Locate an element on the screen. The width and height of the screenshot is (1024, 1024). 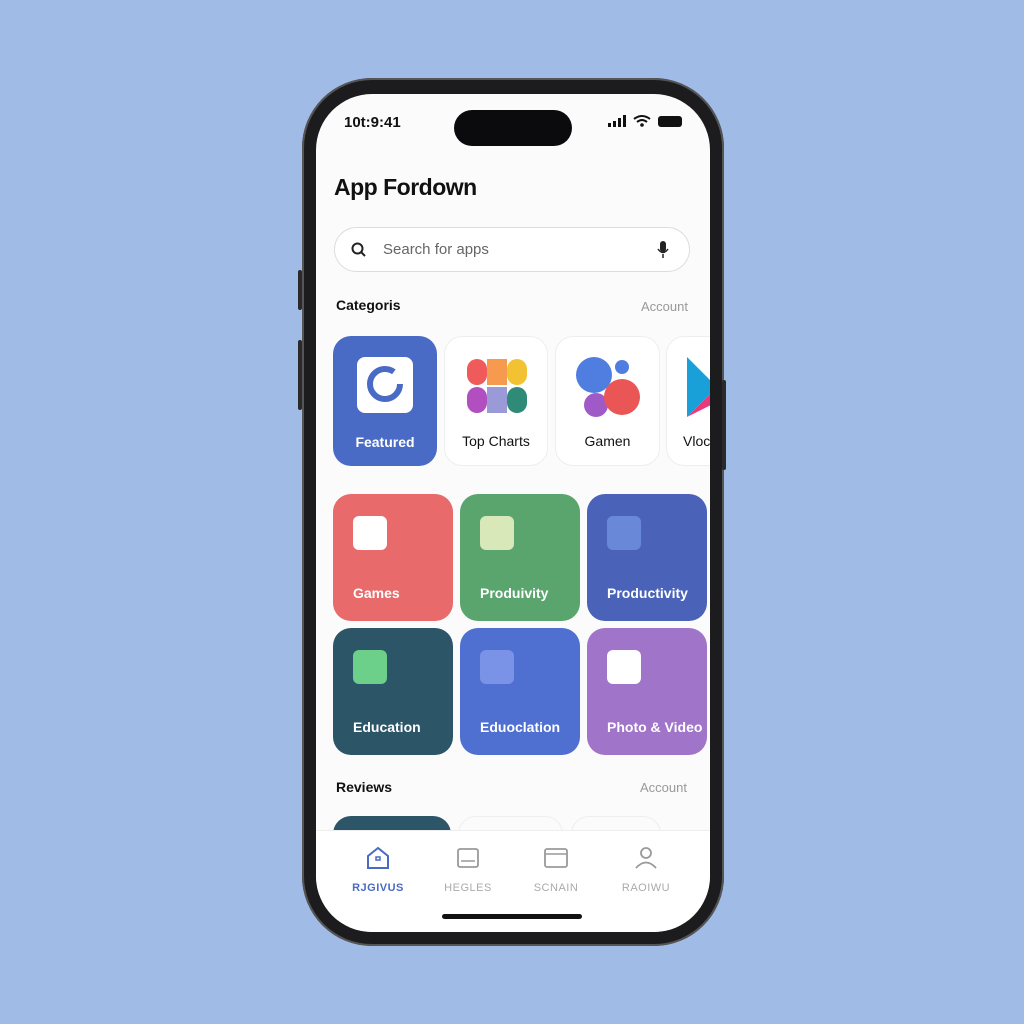
category-label: Productivity is located at coordinates (647, 593).